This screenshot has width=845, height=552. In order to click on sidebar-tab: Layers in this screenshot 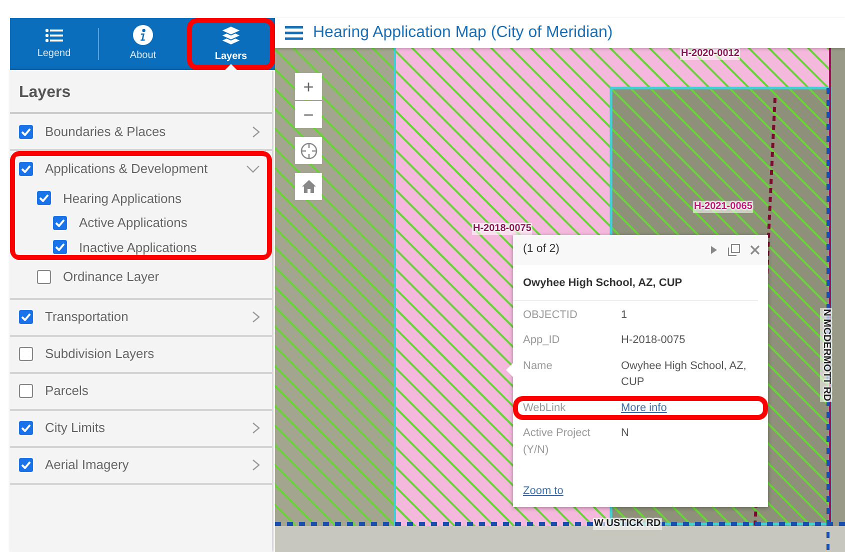, I will do `click(231, 44)`.